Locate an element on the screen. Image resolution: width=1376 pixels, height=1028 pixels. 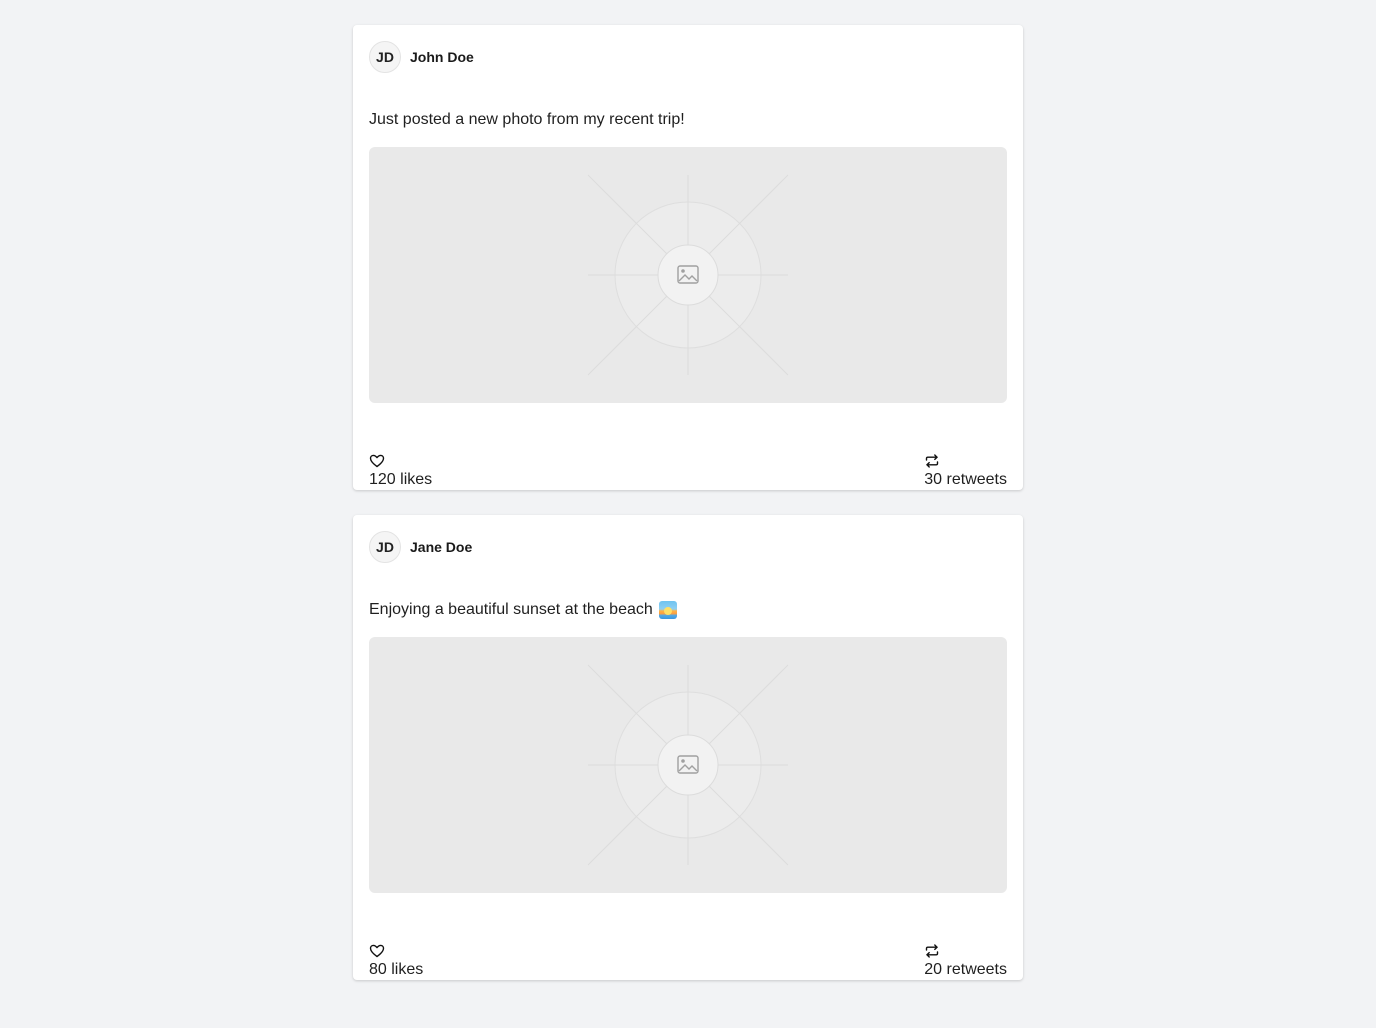
post-text-content: Enjoying a beautiful sunset at the beach is located at coordinates (511, 609).